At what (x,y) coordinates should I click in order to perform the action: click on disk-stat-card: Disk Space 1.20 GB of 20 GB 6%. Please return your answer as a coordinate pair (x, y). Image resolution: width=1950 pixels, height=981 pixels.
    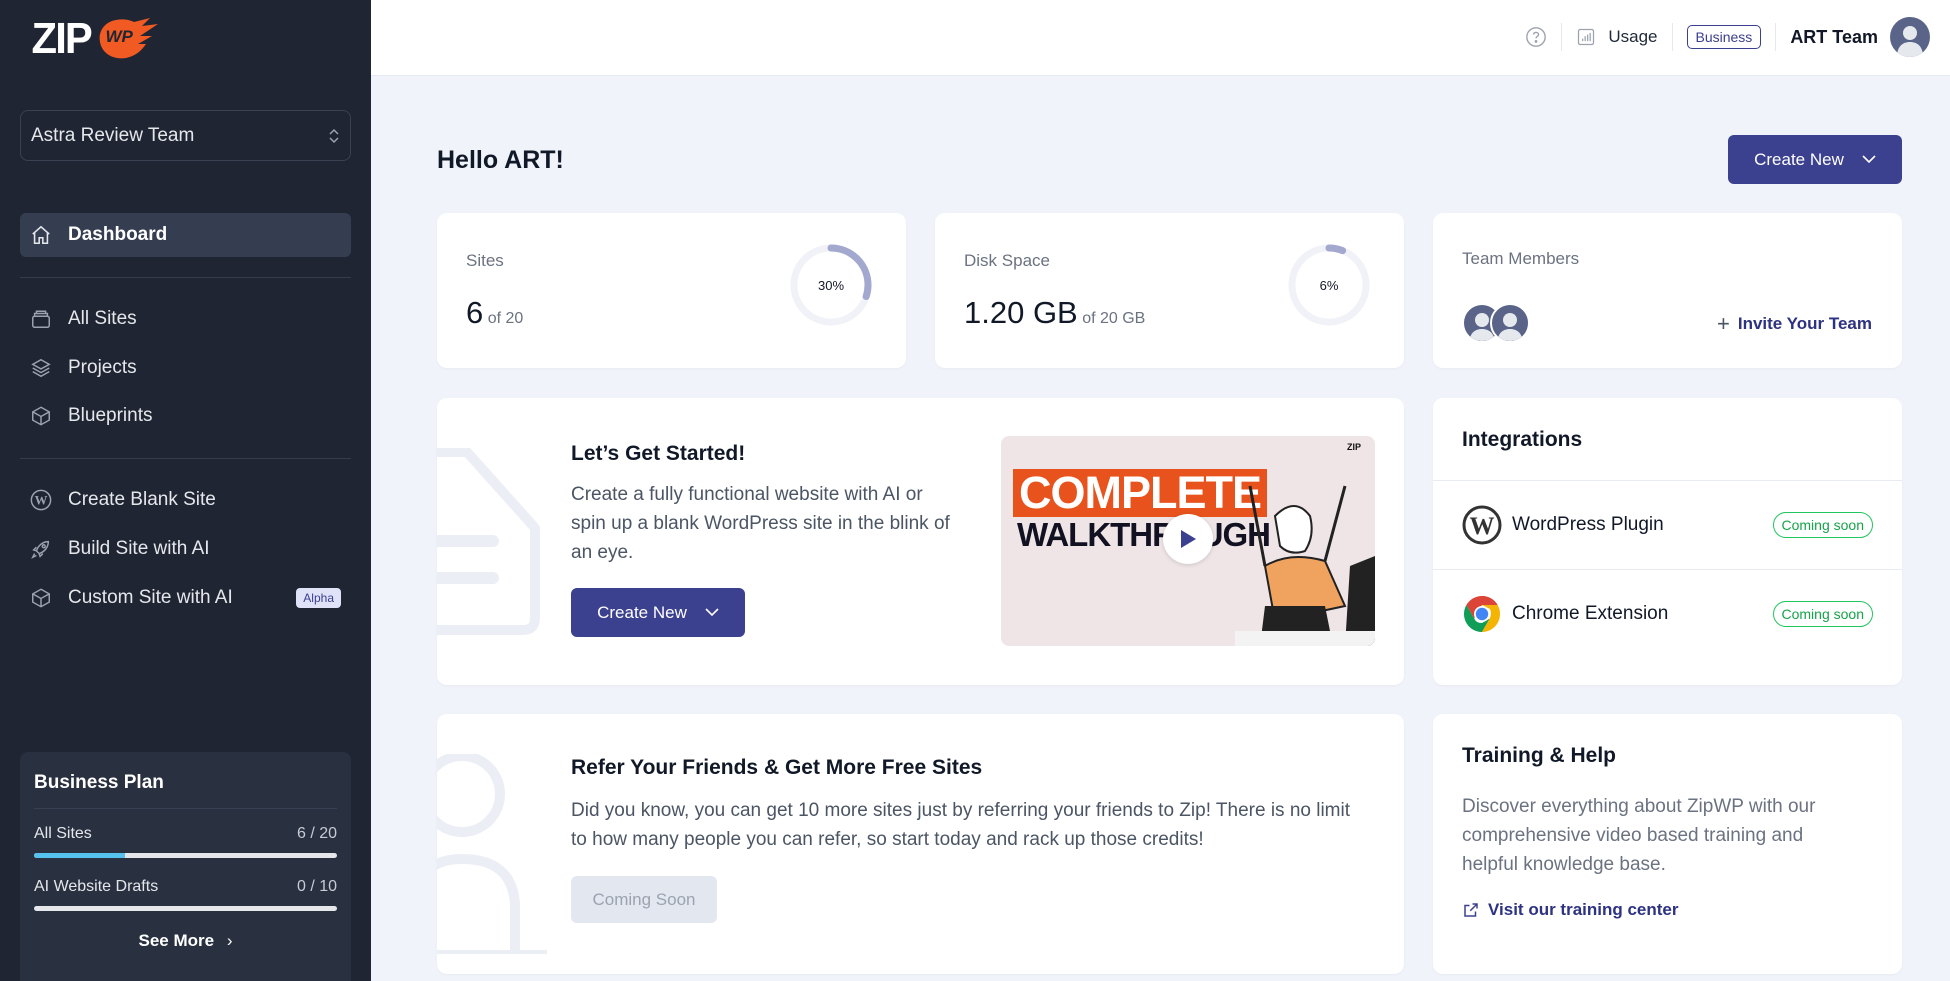
    Looking at the image, I should click on (1169, 290).